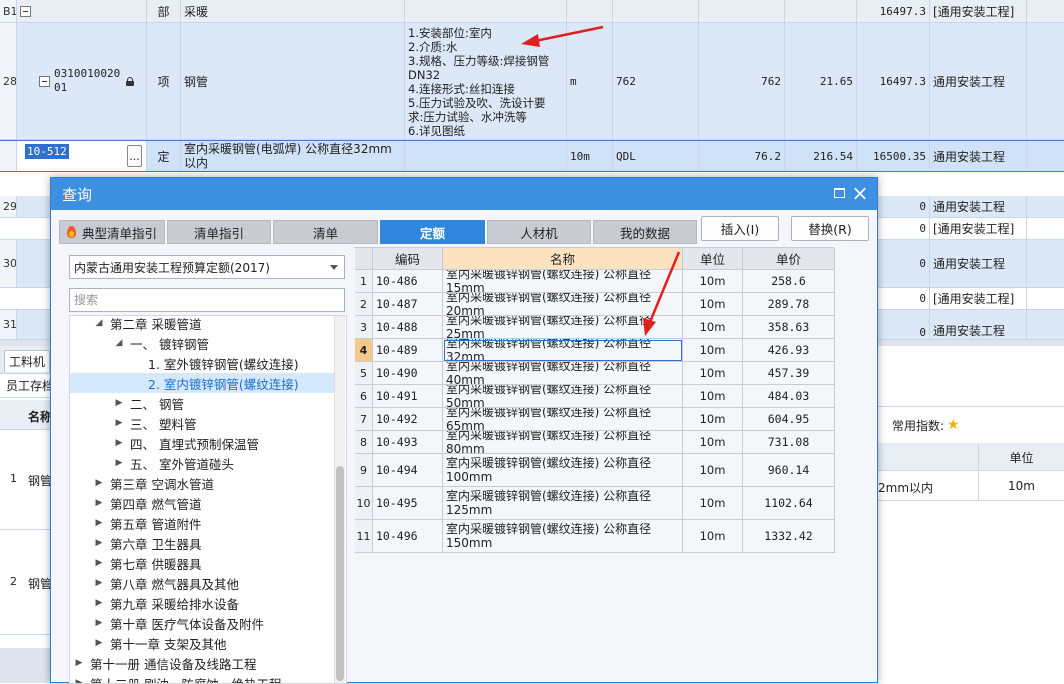 This screenshot has height=684, width=1064. Describe the element at coordinates (155, 503) in the screenshot. I see `tree-node-label: 第四章 燃气管道` at that location.